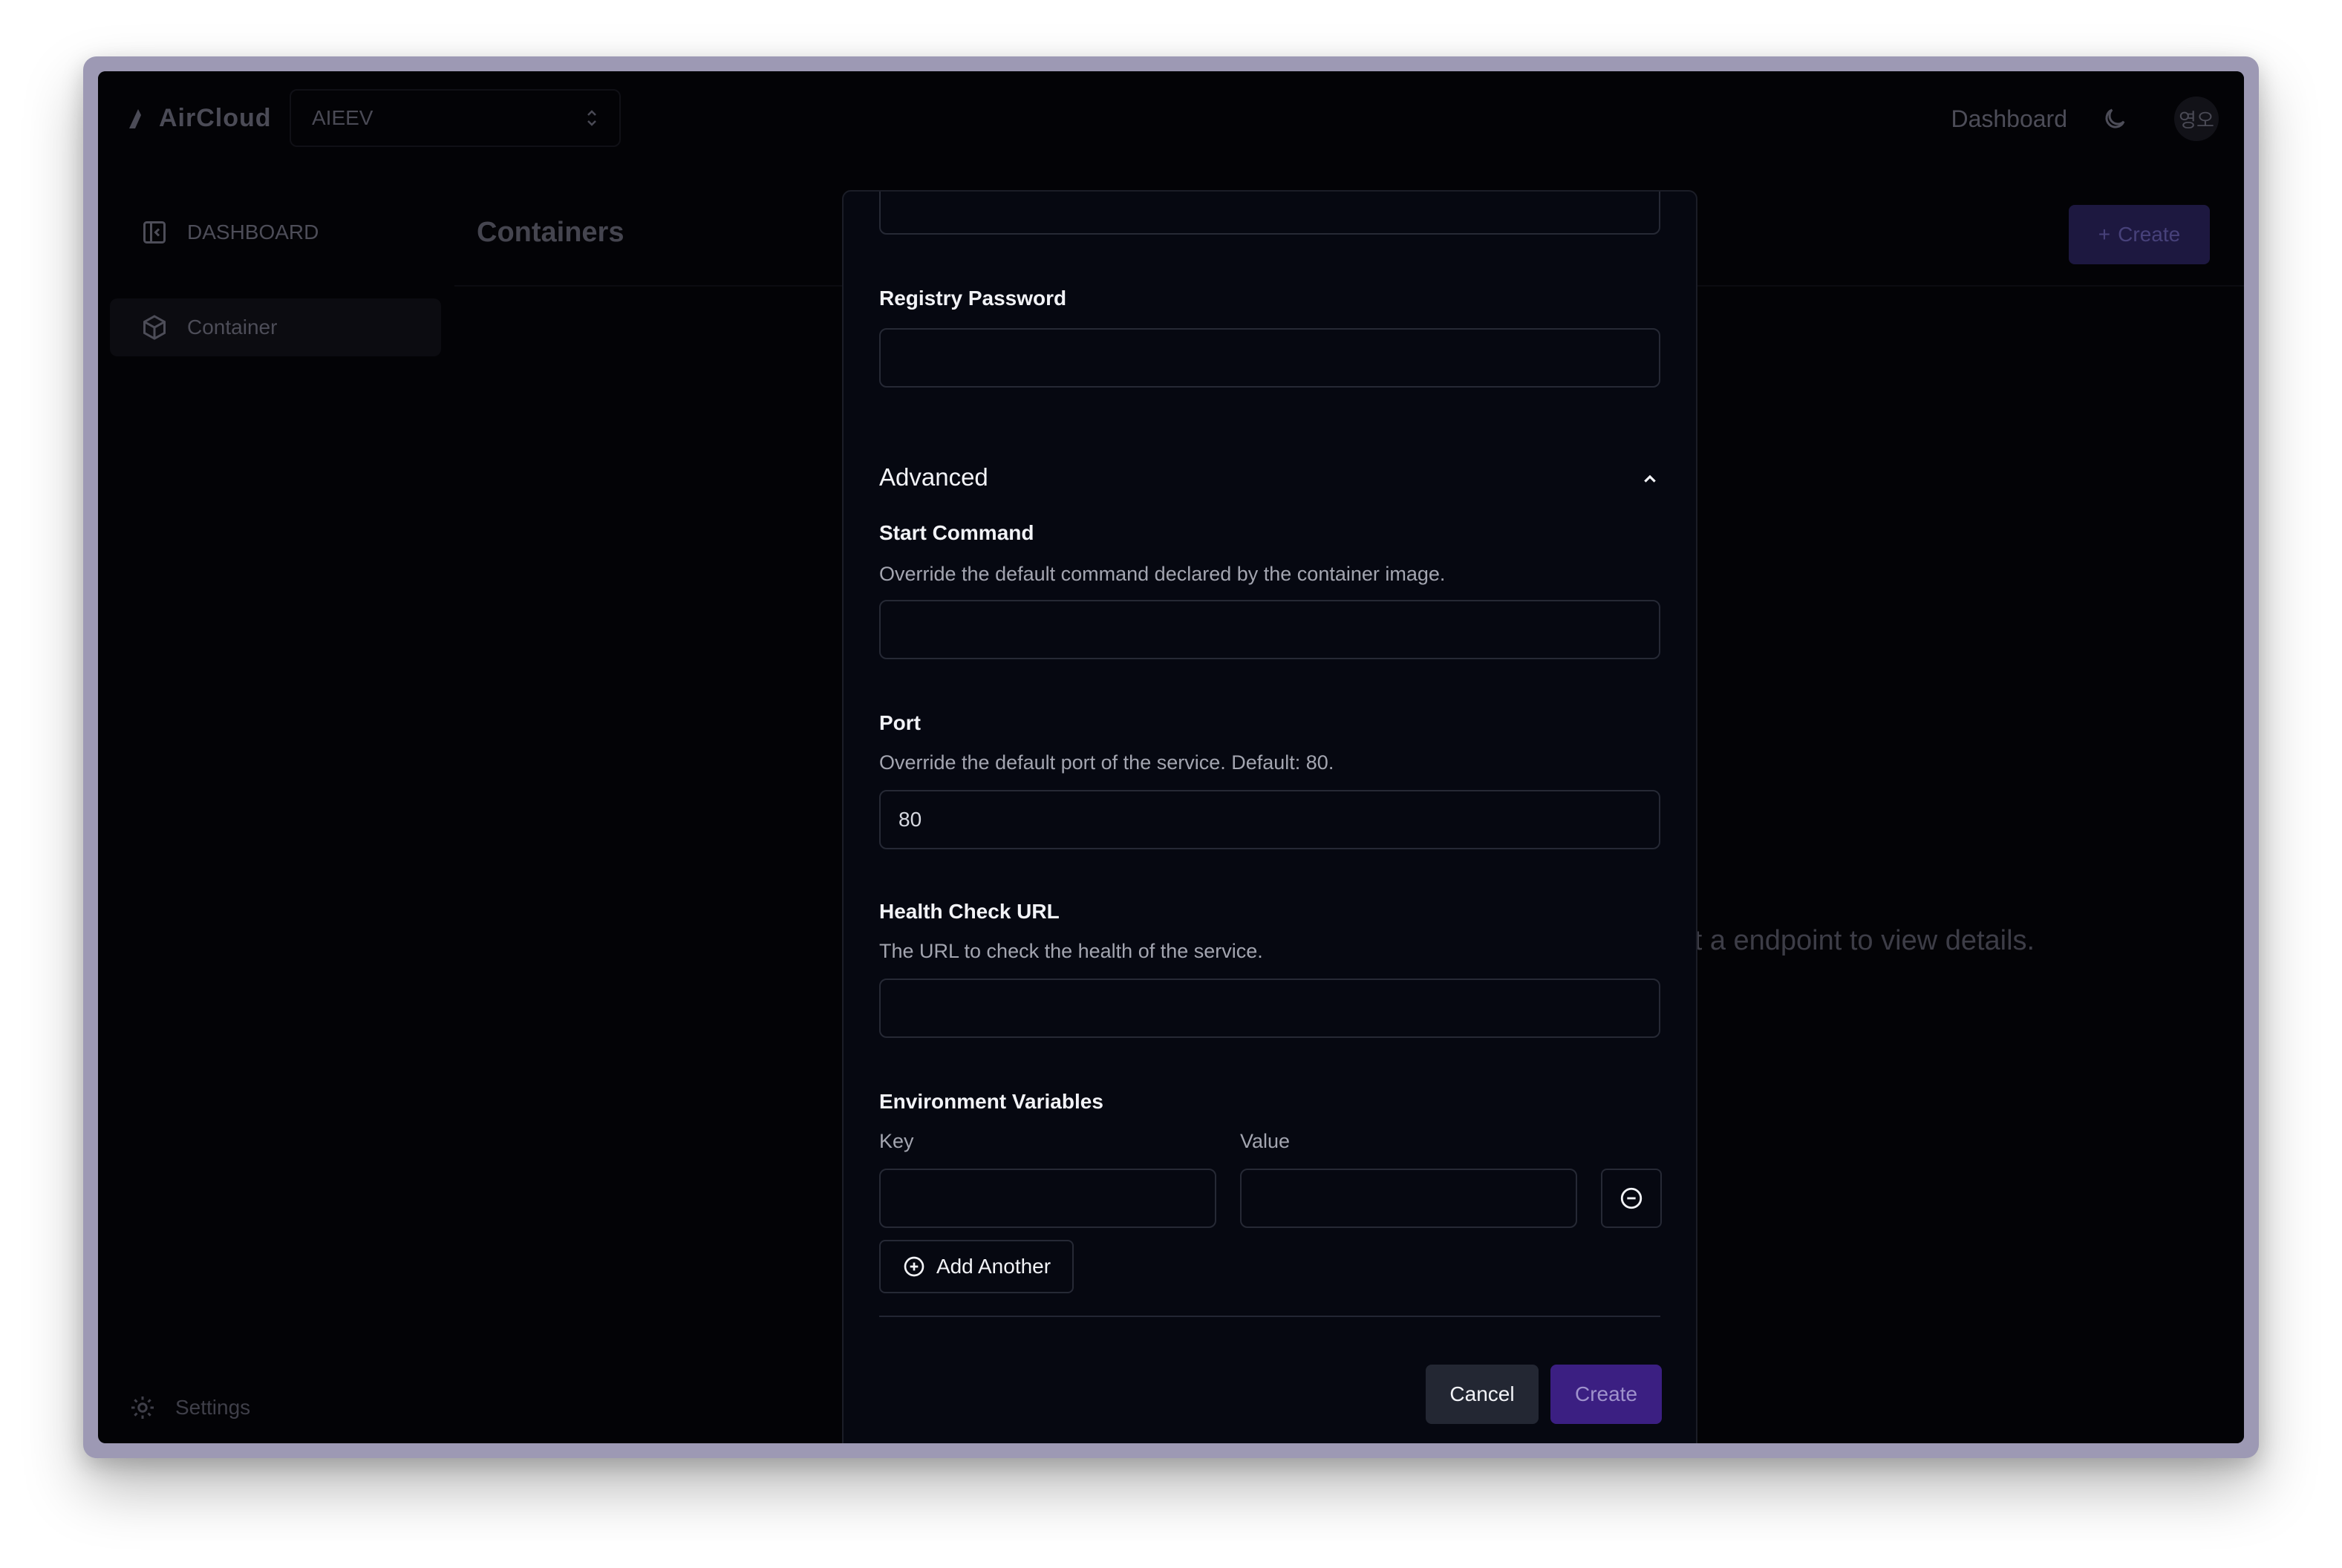  I want to click on advanced-collapse-button, so click(1650, 479).